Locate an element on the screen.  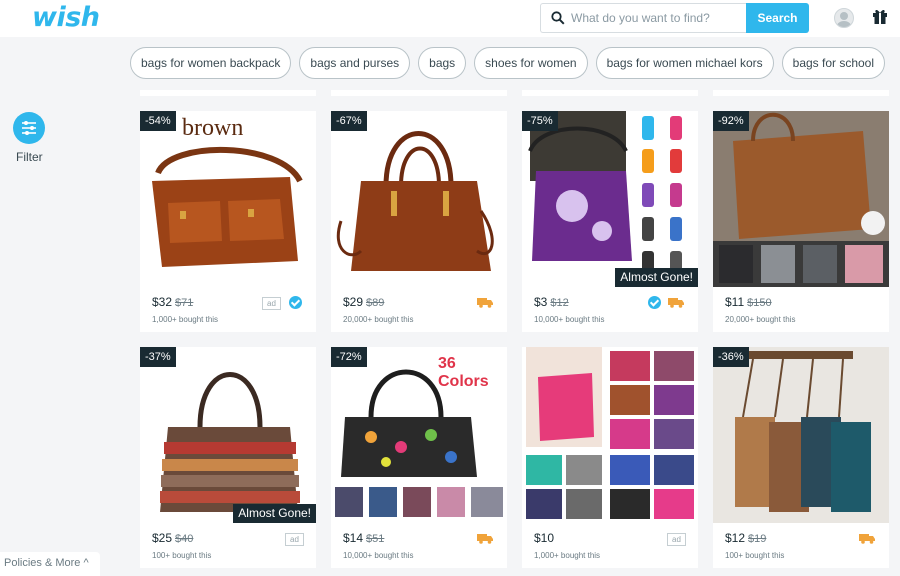
policies-and-more-link: Policies & More ^ is located at coordinates (50, 564).